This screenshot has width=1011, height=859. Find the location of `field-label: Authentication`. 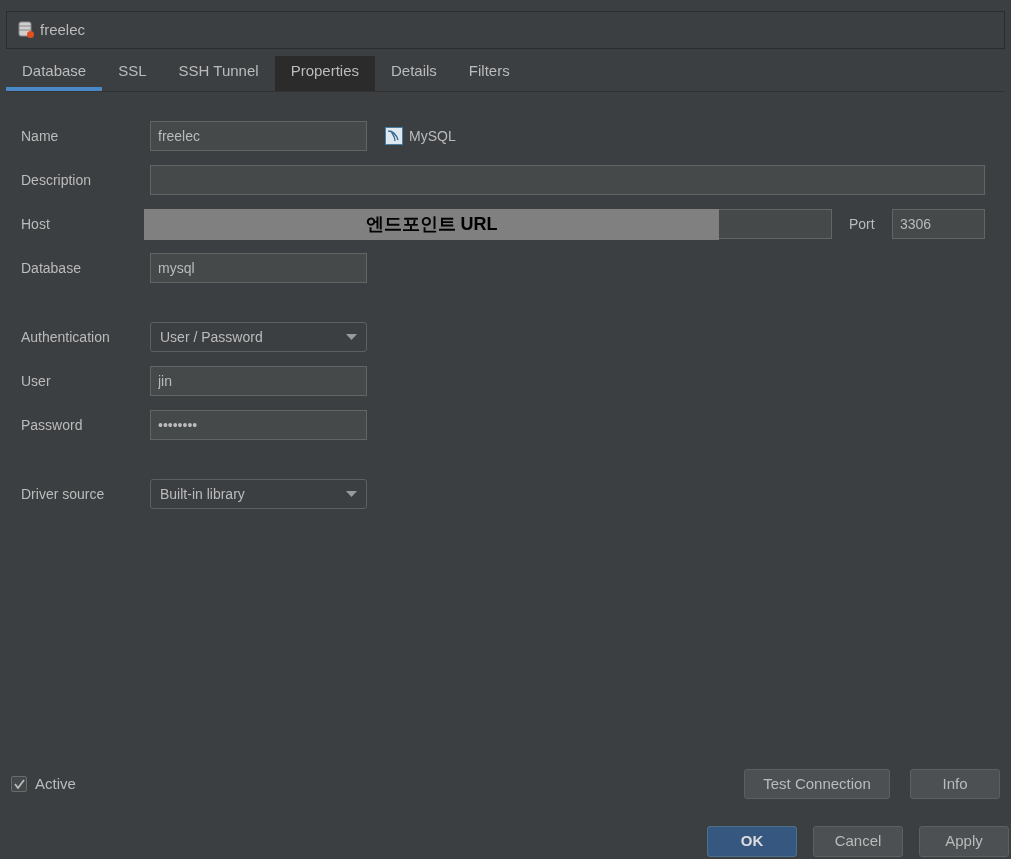

field-label: Authentication is located at coordinates (66, 337).